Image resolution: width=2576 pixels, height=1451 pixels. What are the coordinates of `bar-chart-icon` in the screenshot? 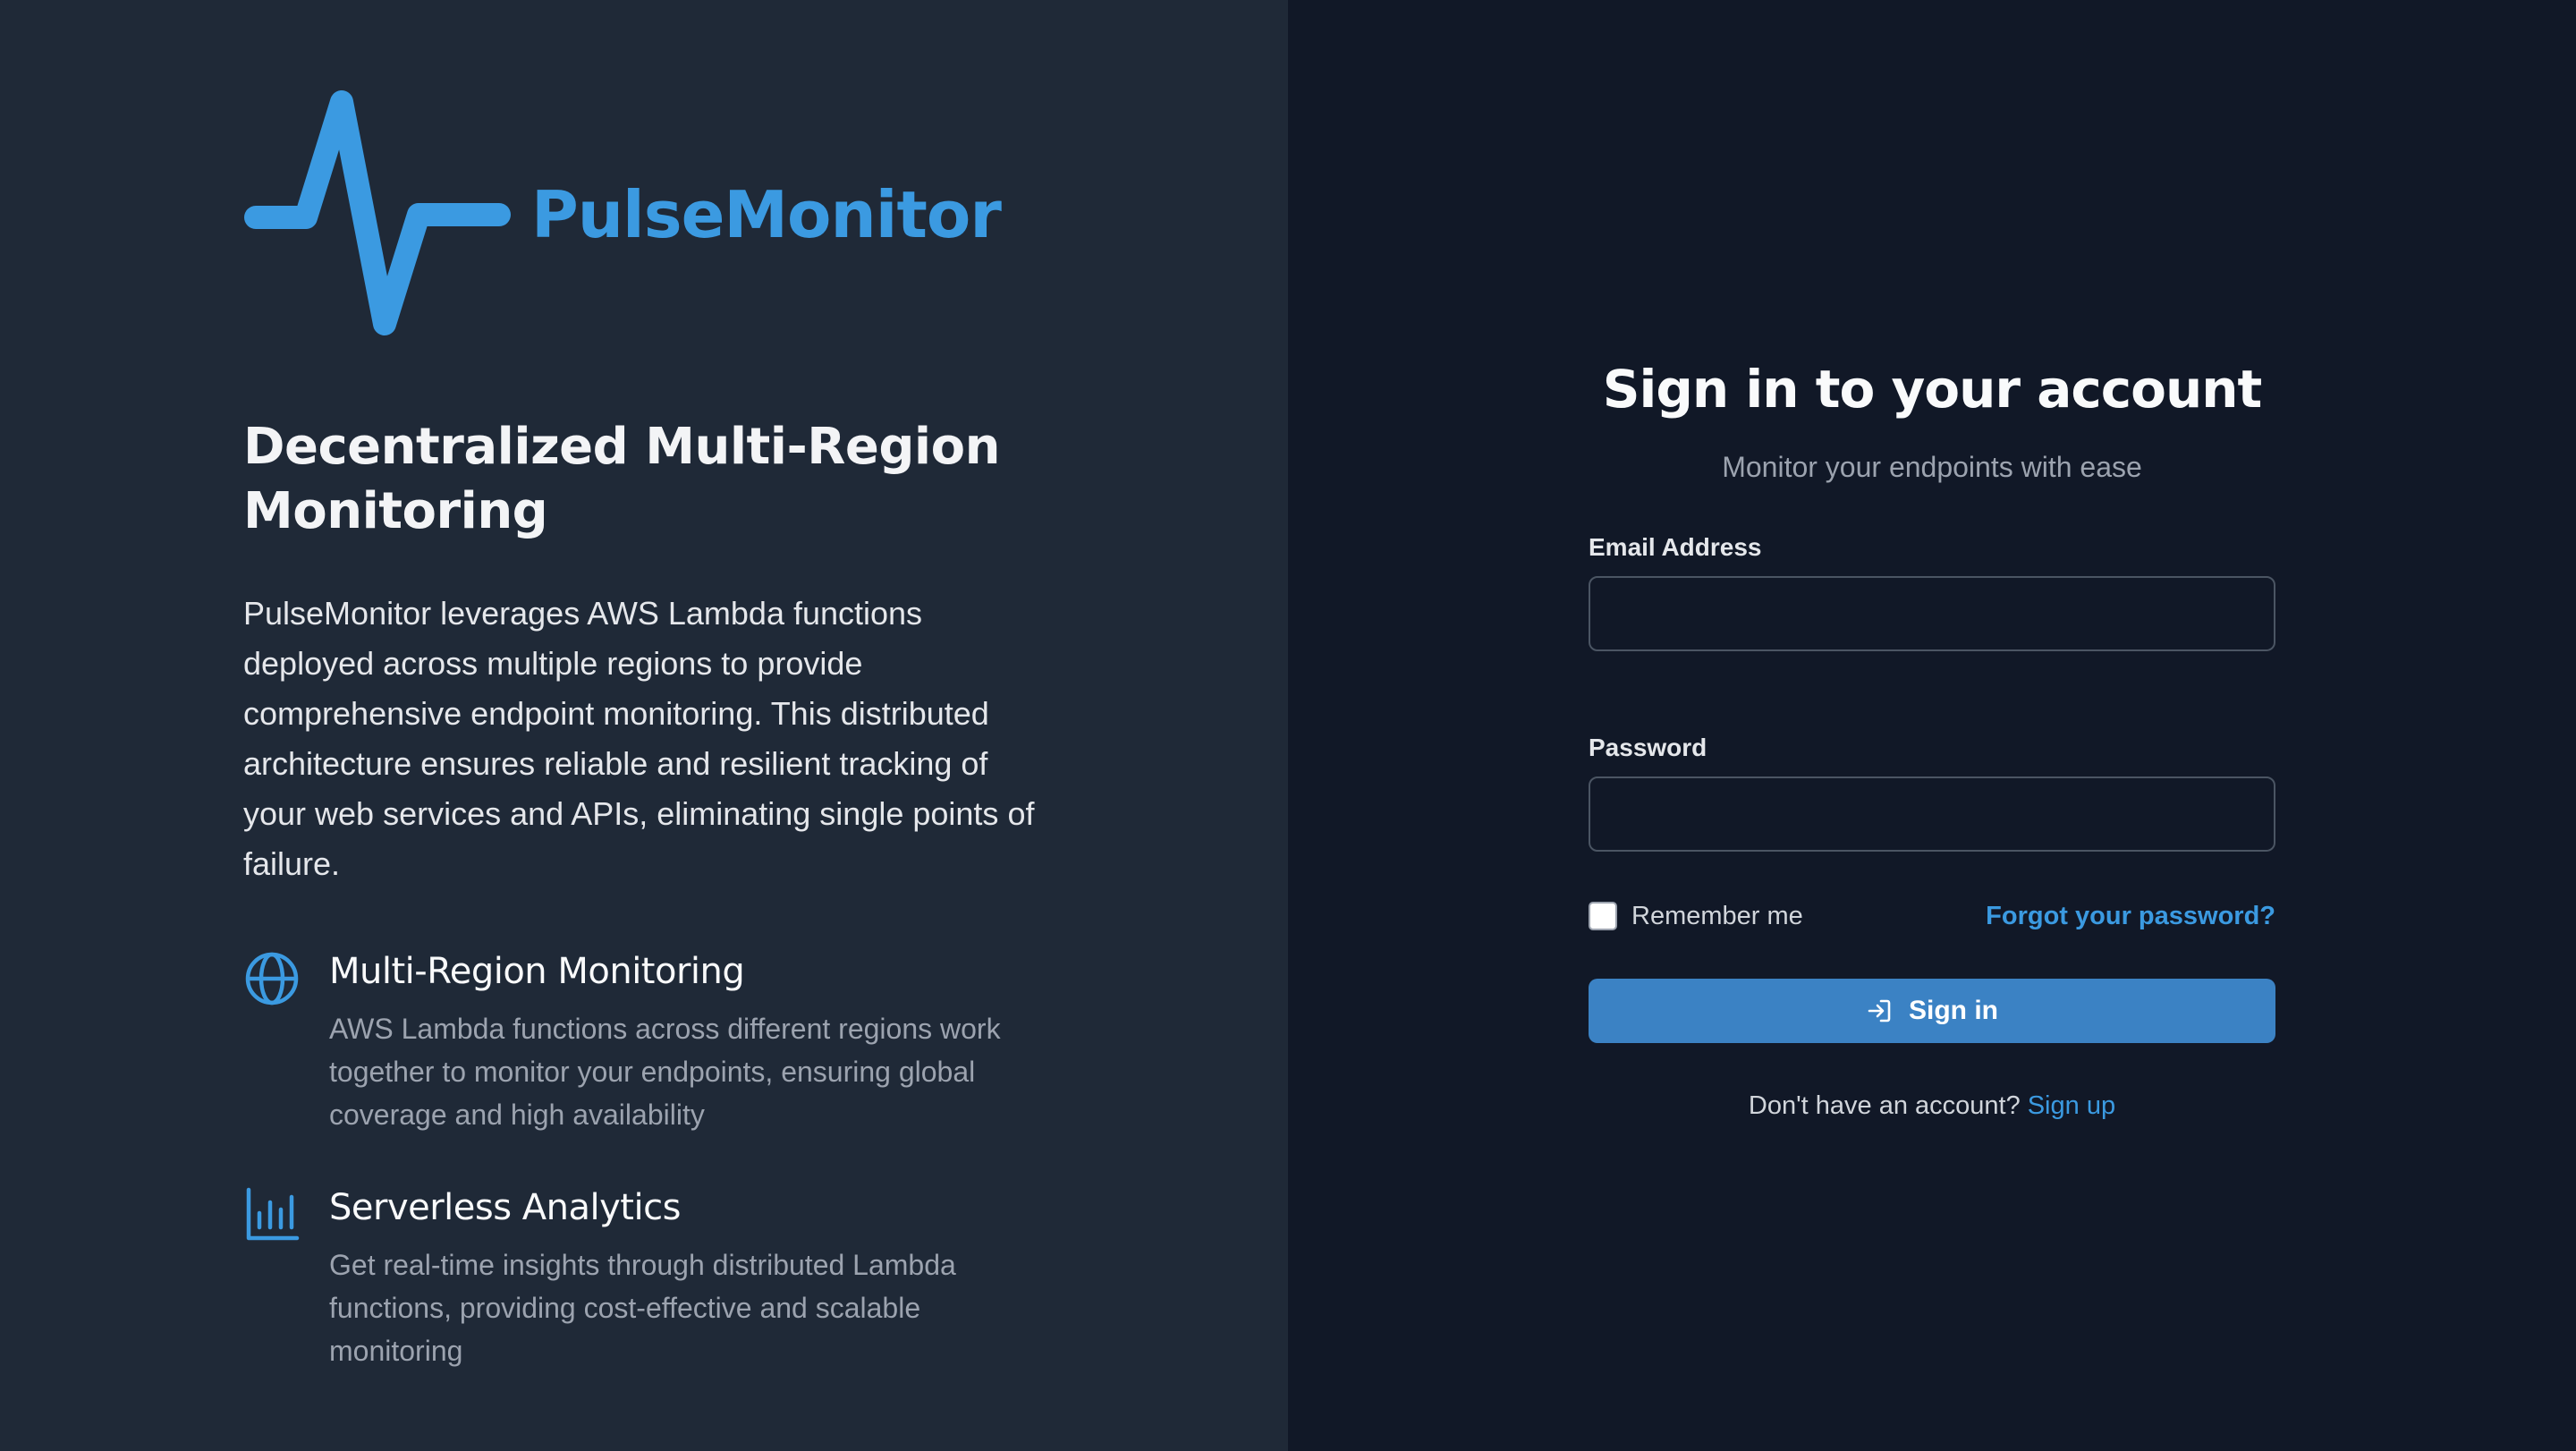 It's located at (273, 1214).